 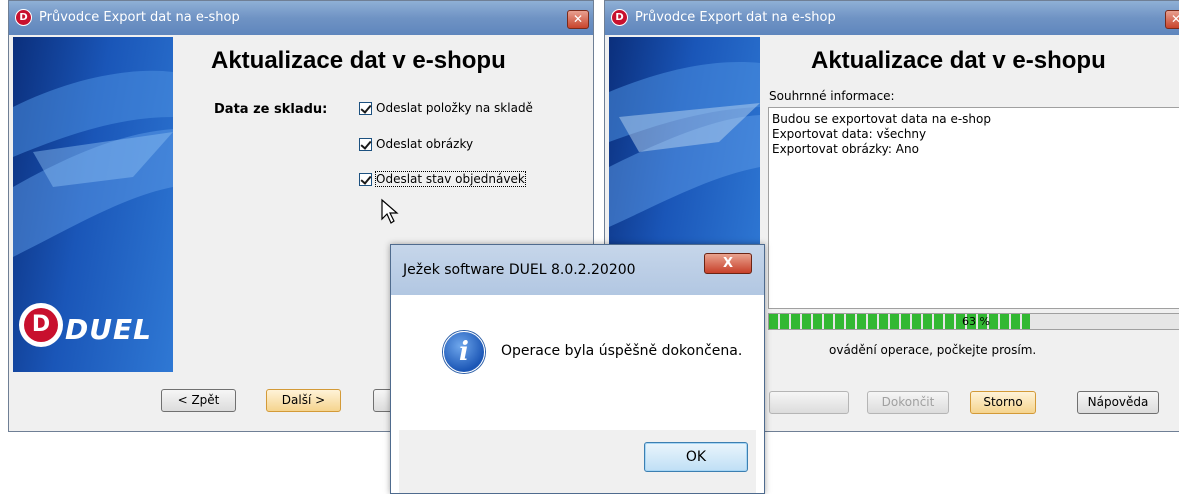 I want to click on dialog-body: i Operace byla úspěšně dokončena., so click(x=577, y=362).